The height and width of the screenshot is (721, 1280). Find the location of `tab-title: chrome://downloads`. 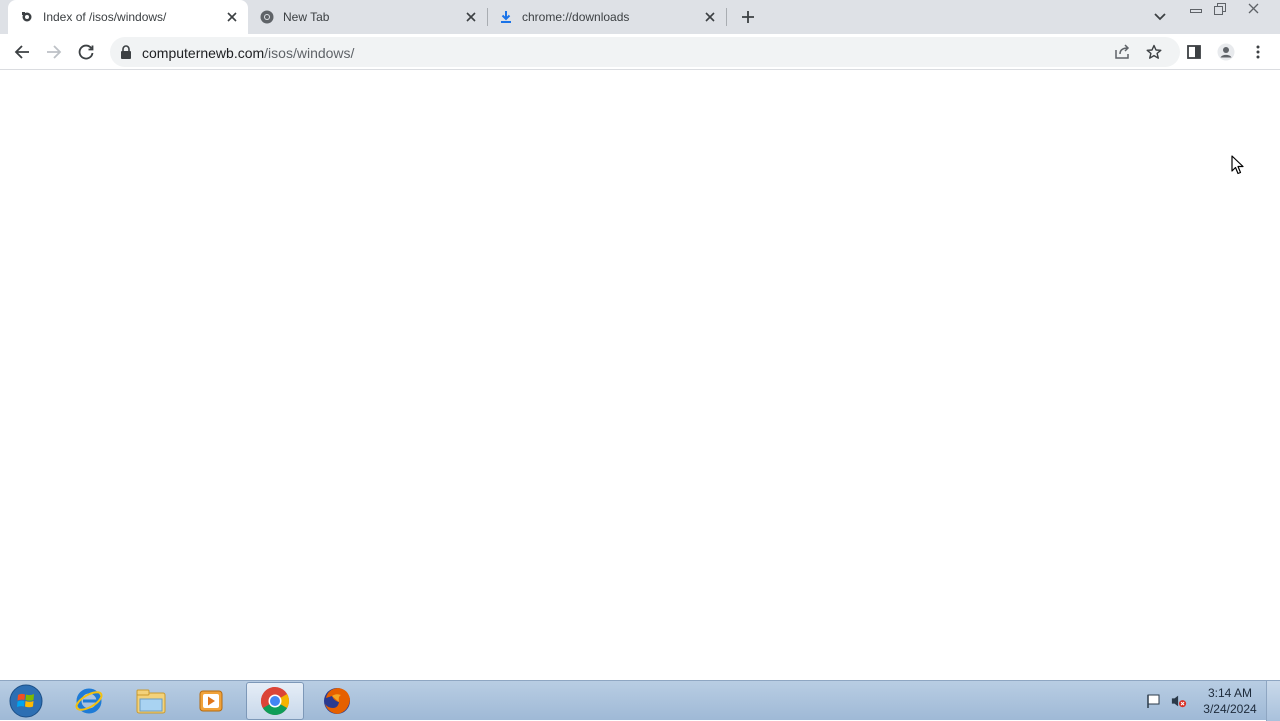

tab-title: chrome://downloads is located at coordinates (576, 17).